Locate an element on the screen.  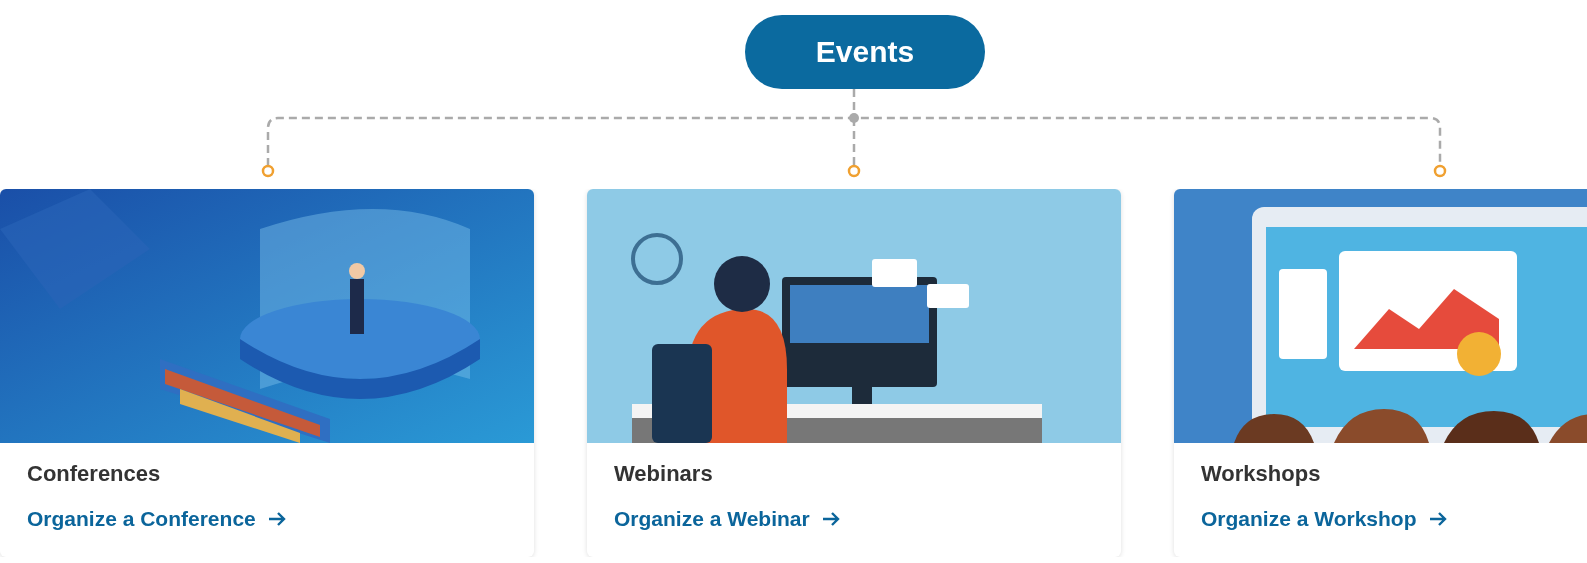
organize-link: Organize a Conference is located at coordinates (156, 519).